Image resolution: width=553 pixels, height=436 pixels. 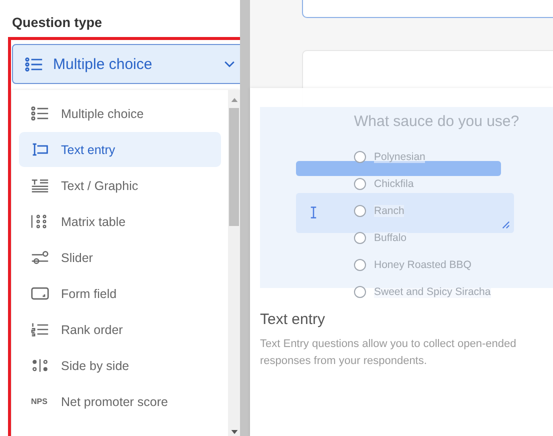 What do you see at coordinates (58, 23) in the screenshot?
I see `panel-title: Question type` at bounding box center [58, 23].